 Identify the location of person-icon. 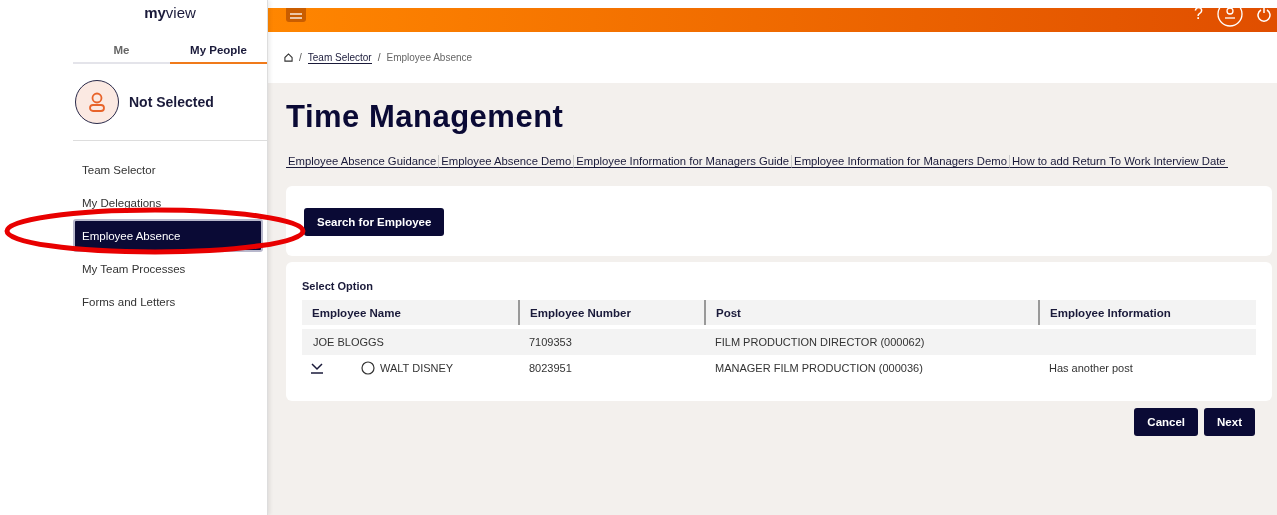
(97, 102).